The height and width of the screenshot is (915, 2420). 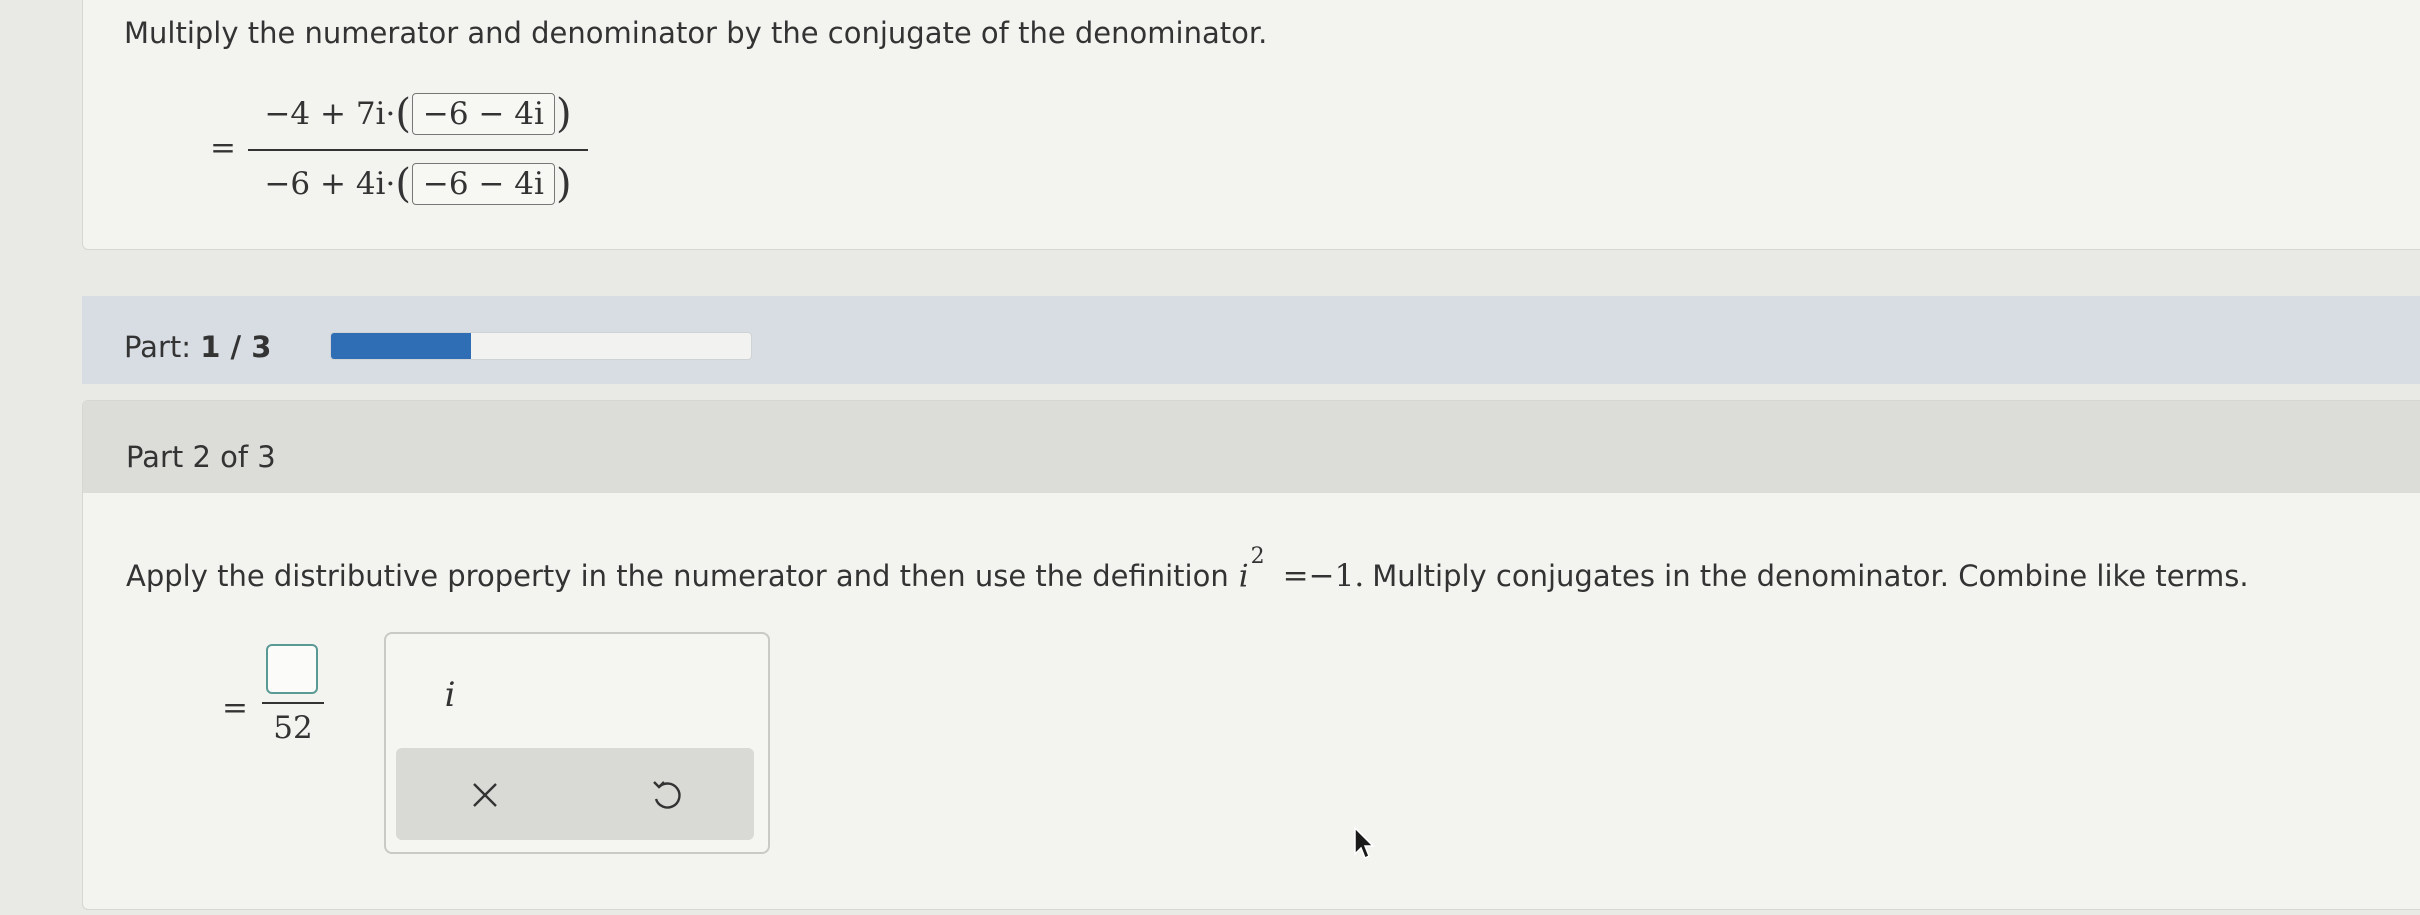 What do you see at coordinates (1251, 447) in the screenshot?
I see `part-header` at bounding box center [1251, 447].